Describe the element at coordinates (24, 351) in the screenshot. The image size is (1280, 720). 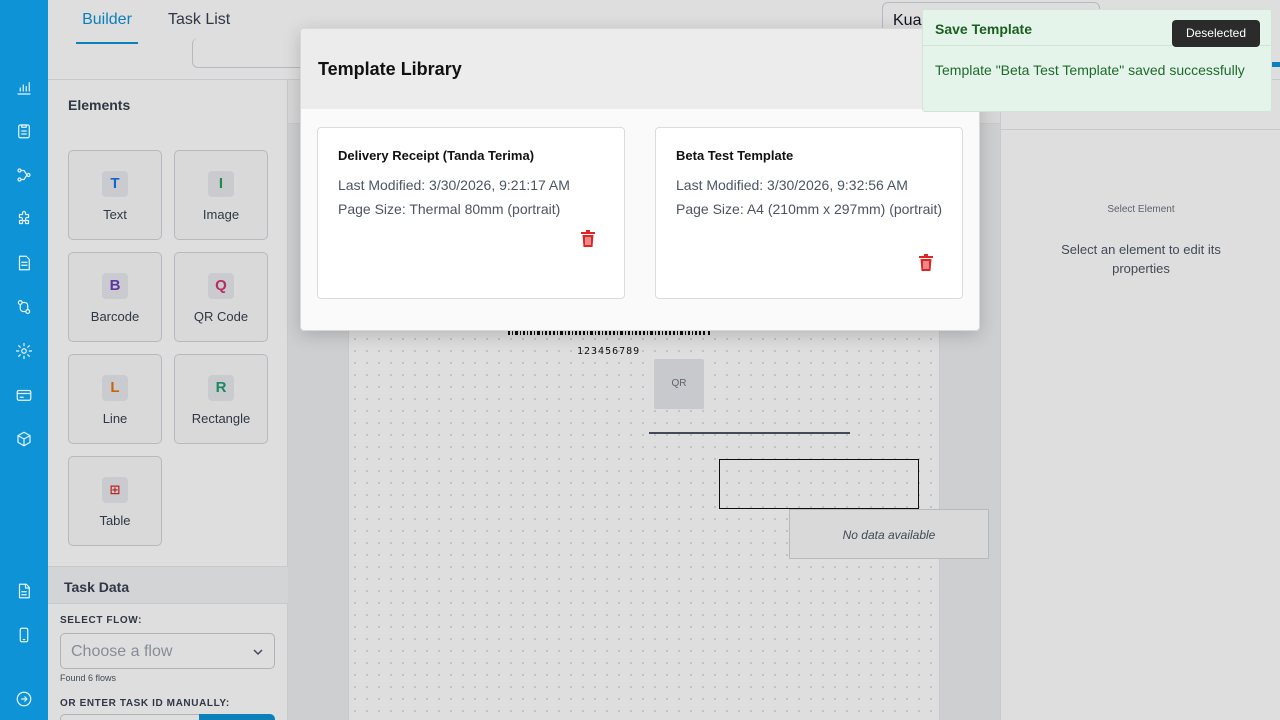
I see `gear-icon` at that location.